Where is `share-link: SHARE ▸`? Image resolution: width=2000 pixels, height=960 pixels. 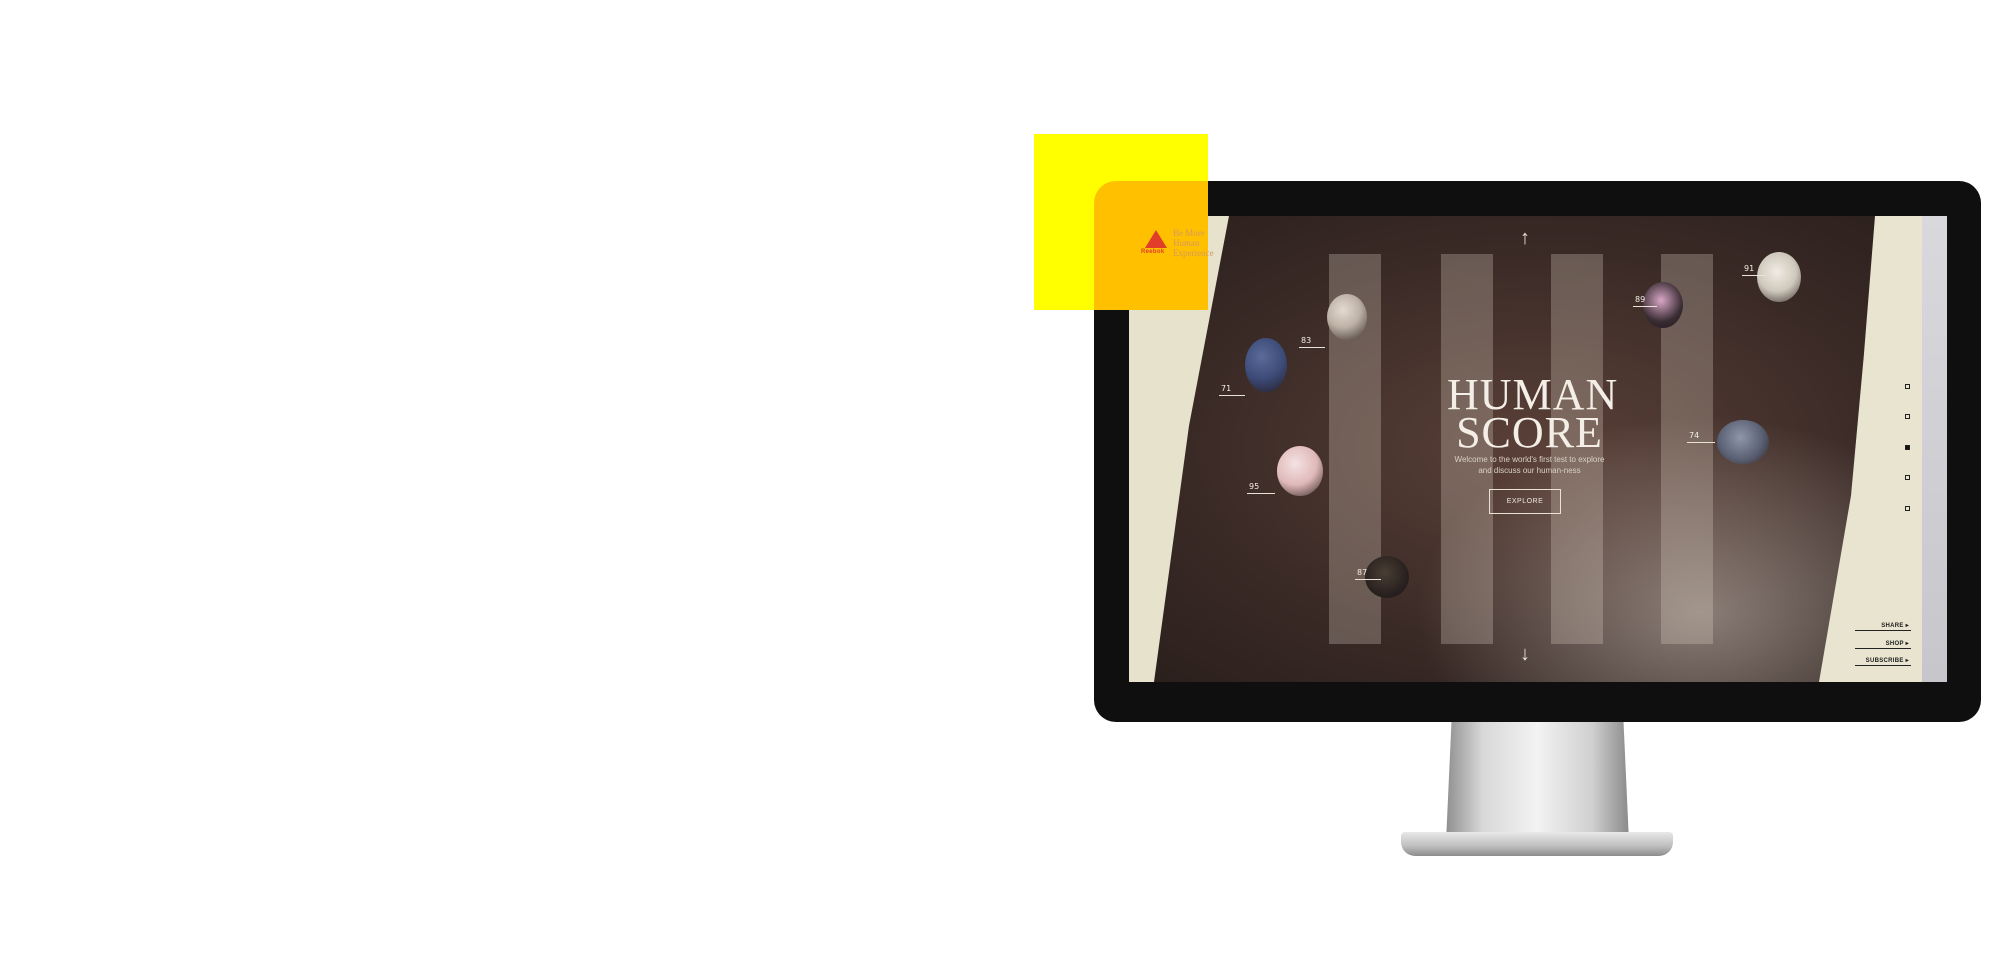
share-link: SHARE ▸ is located at coordinates (1895, 625).